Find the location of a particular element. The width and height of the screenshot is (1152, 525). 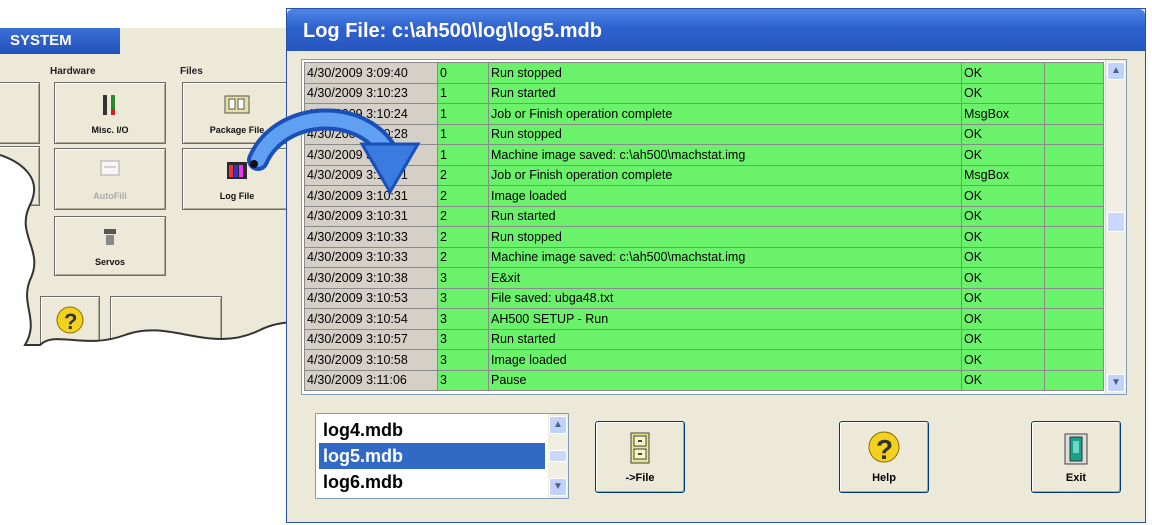

log-date-cell: 4/30/2009 3:11:06 is located at coordinates (371, 380).